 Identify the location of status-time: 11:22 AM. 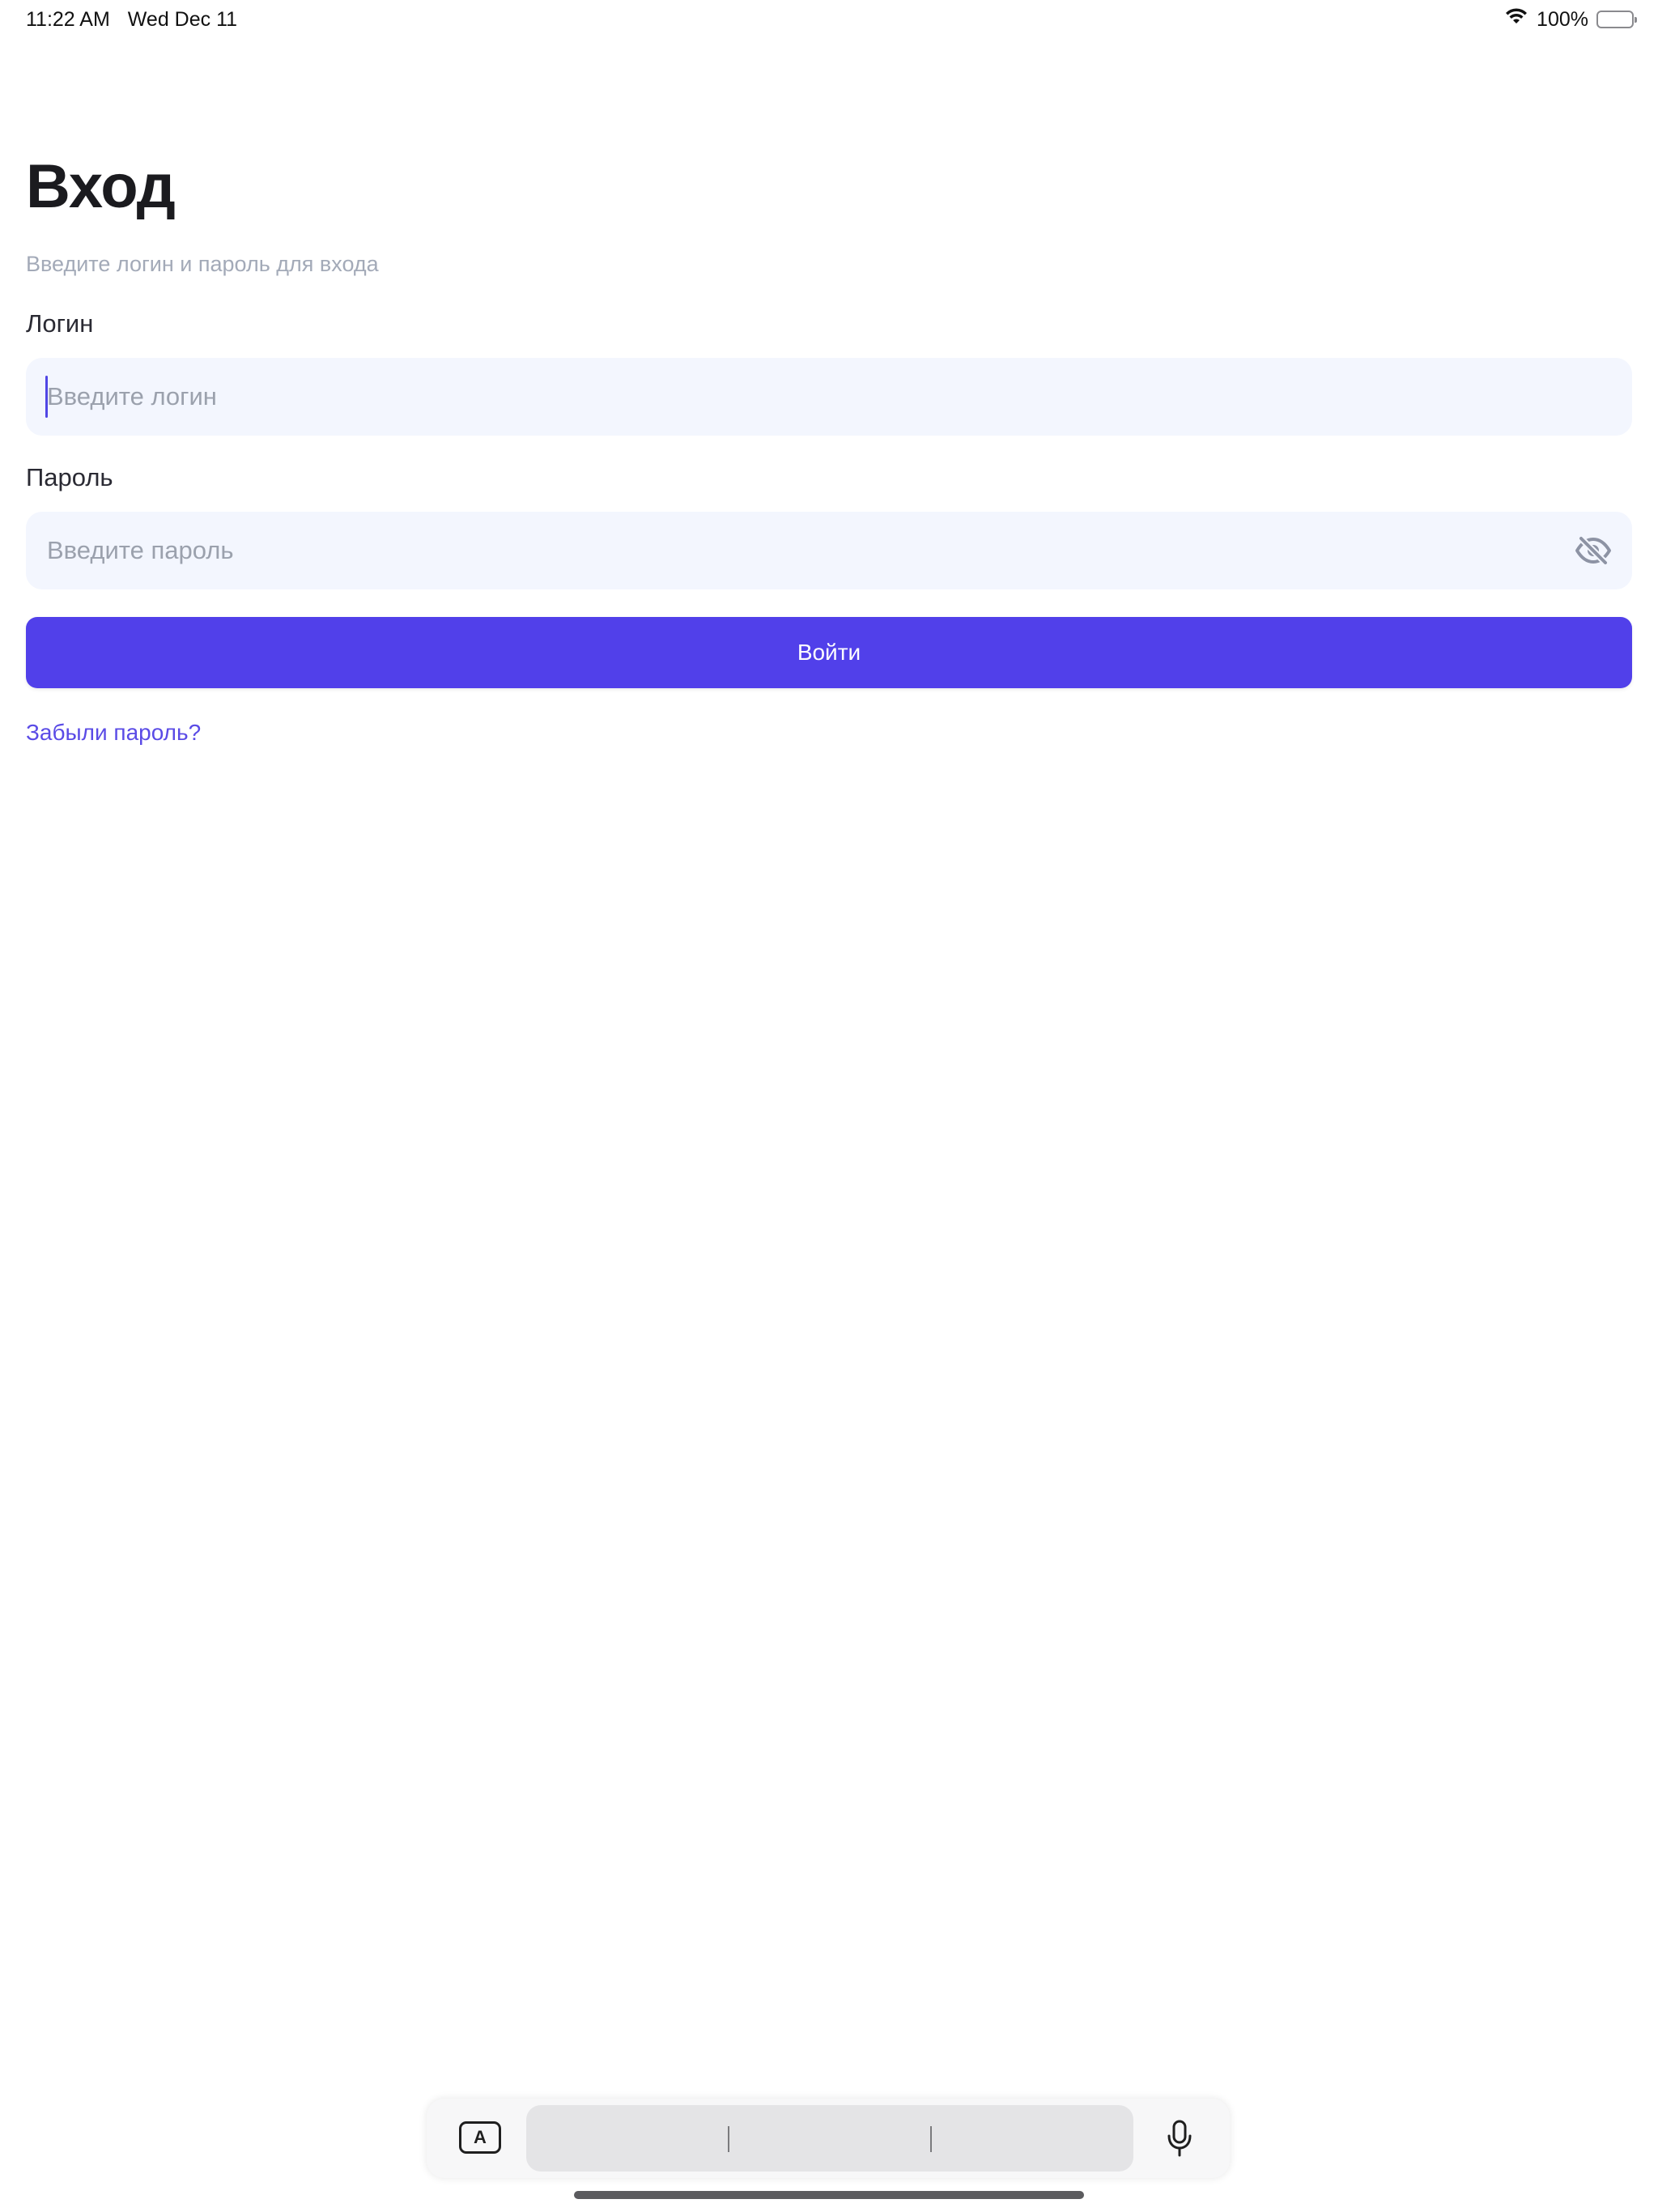
(68, 19).